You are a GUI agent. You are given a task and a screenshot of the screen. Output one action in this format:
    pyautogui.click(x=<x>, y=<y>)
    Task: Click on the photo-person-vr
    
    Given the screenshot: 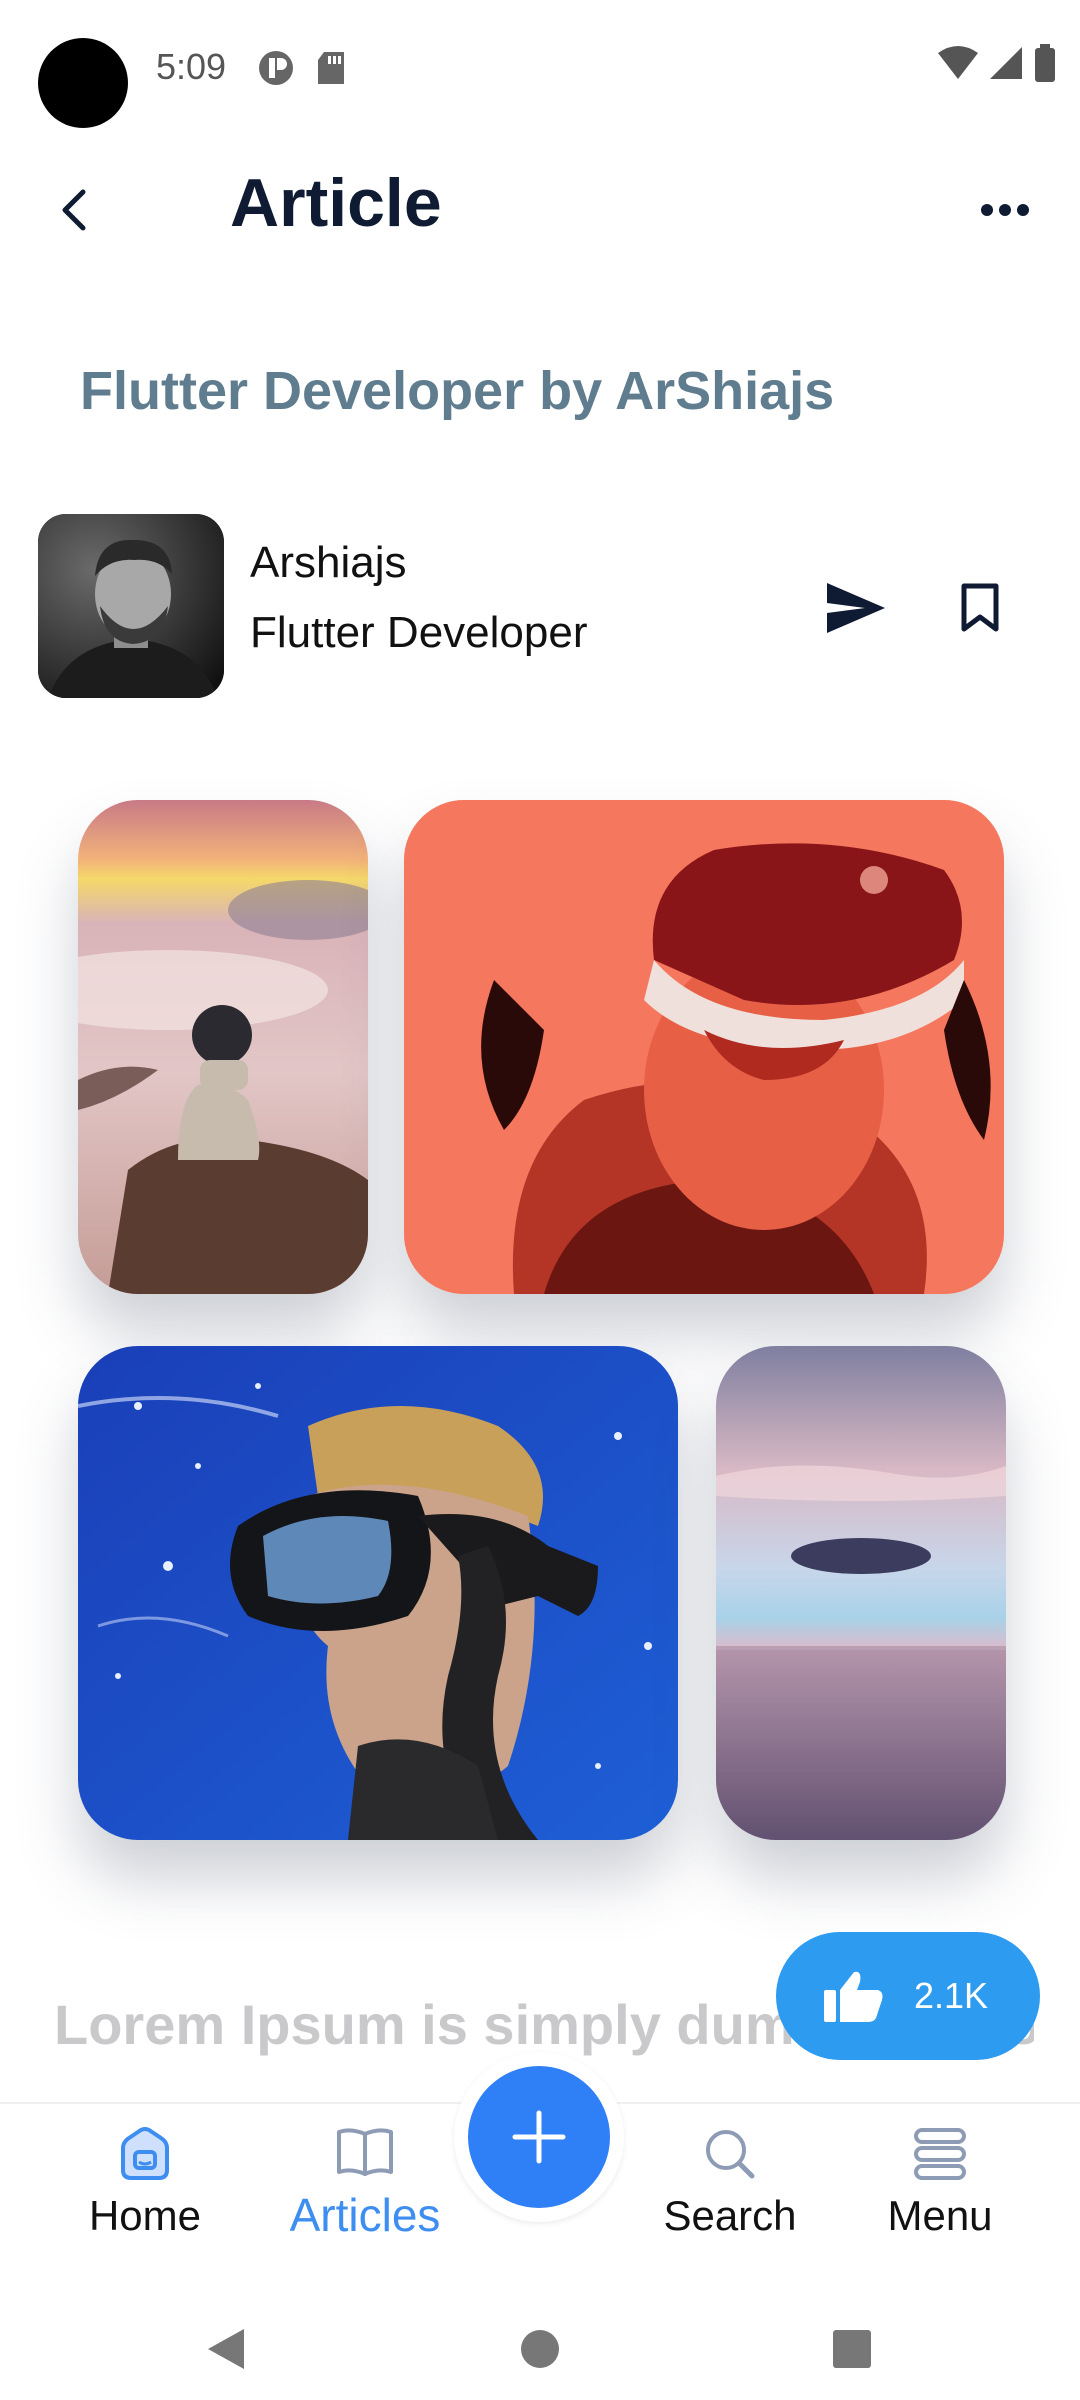 What is the action you would take?
    pyautogui.click(x=704, y=1047)
    